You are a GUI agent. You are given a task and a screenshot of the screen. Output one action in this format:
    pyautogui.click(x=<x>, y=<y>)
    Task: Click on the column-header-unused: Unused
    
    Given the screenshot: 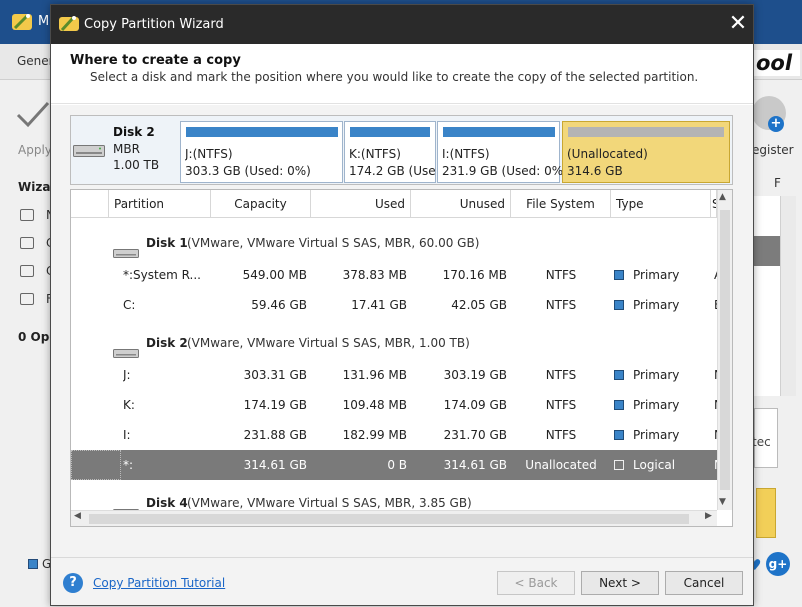 What is the action you would take?
    pyautogui.click(x=461, y=204)
    